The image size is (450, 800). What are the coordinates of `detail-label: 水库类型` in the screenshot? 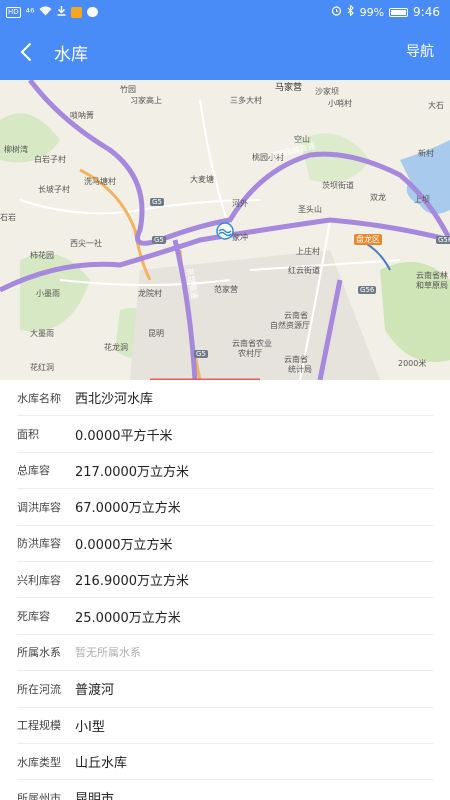 It's located at (39, 762).